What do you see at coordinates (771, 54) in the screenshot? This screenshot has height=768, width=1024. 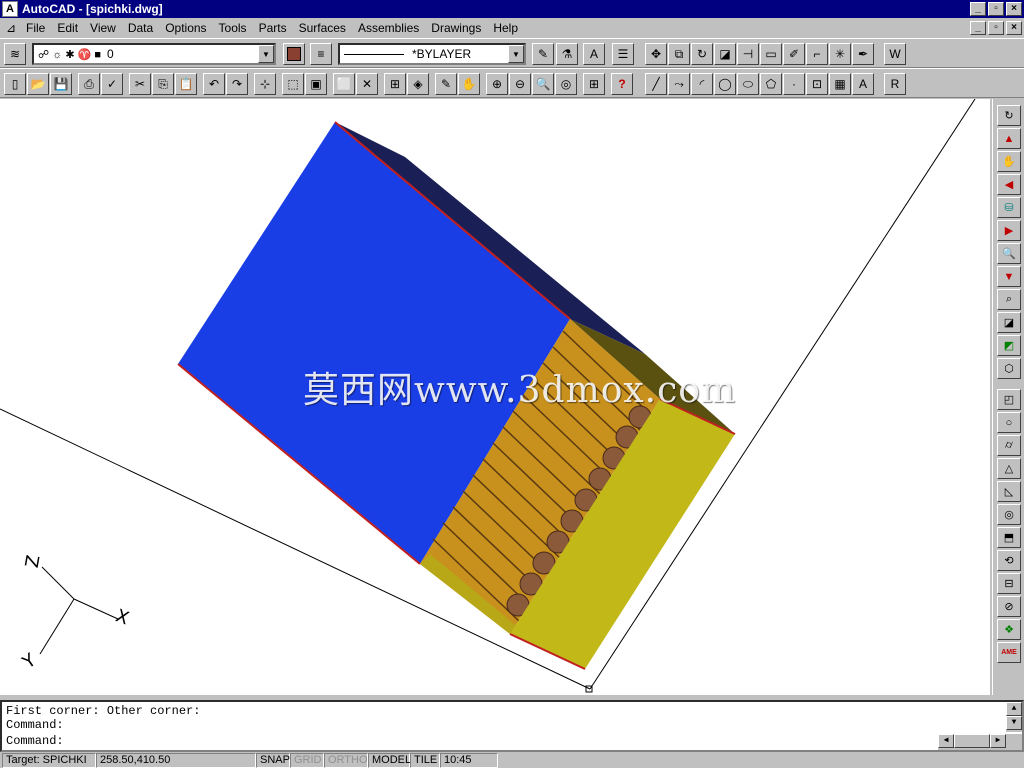 I see `stretch-icon: ▭` at bounding box center [771, 54].